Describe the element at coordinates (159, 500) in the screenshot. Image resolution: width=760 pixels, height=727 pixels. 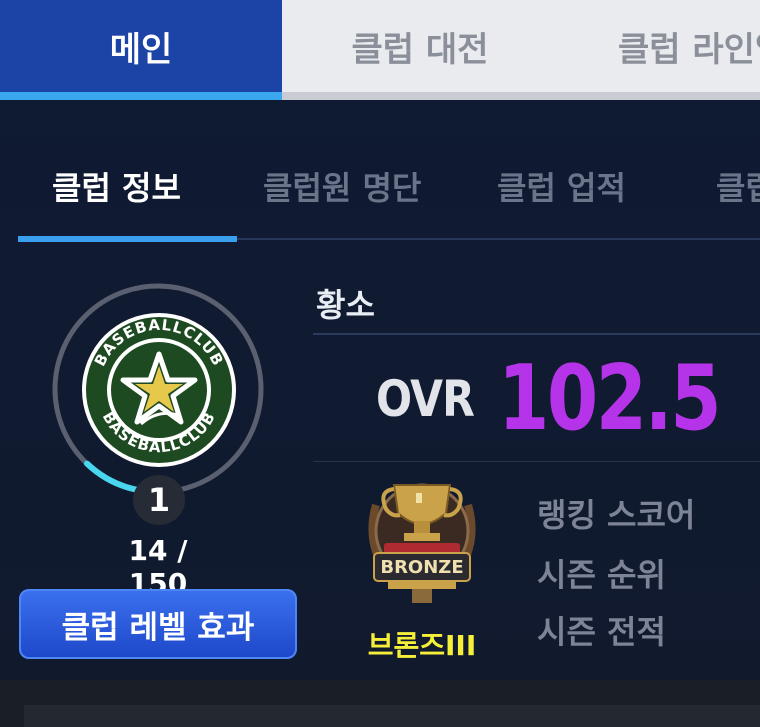
I see `club-level-badge: 1` at that location.